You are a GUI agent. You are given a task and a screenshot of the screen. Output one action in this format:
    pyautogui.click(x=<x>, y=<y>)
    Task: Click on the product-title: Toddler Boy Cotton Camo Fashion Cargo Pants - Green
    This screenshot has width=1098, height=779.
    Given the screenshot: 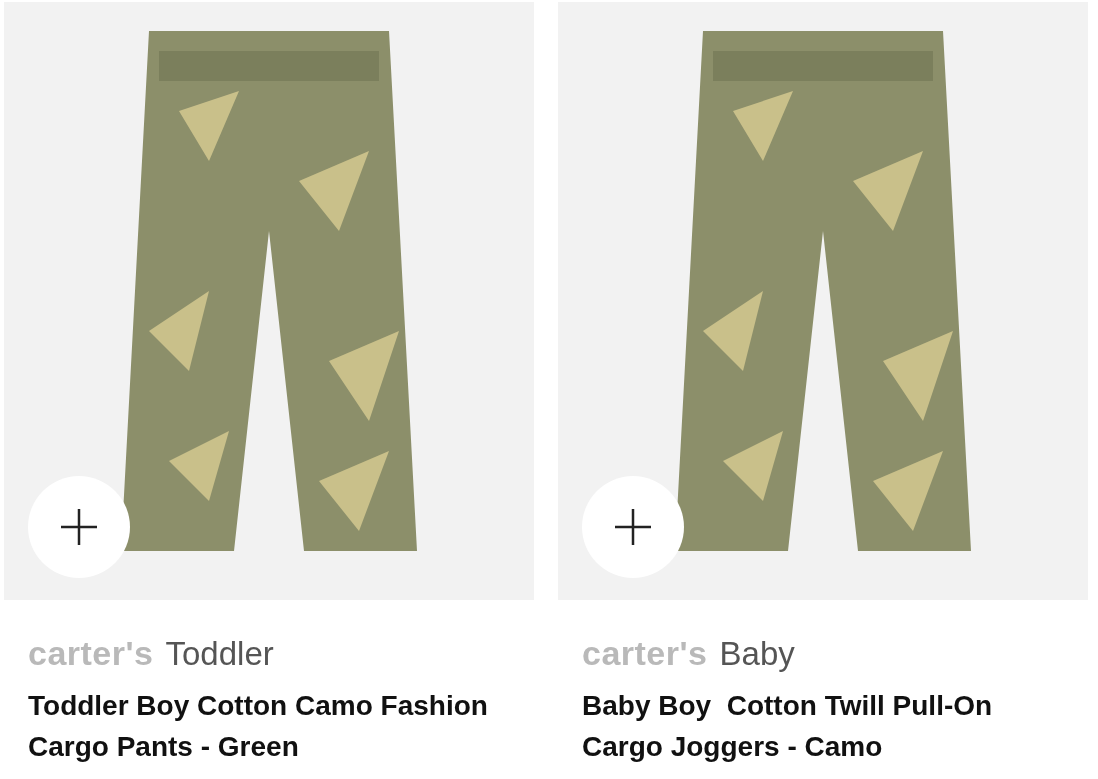 What is the action you would take?
    pyautogui.click(x=273, y=726)
    